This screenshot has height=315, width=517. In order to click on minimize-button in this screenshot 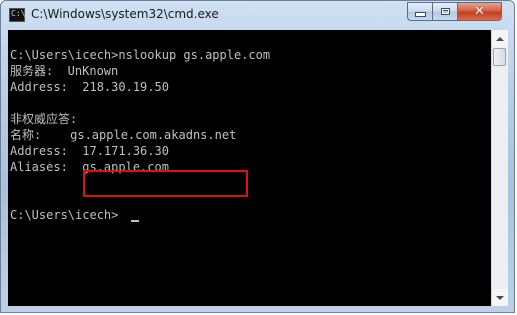, I will do `click(420, 11)`.